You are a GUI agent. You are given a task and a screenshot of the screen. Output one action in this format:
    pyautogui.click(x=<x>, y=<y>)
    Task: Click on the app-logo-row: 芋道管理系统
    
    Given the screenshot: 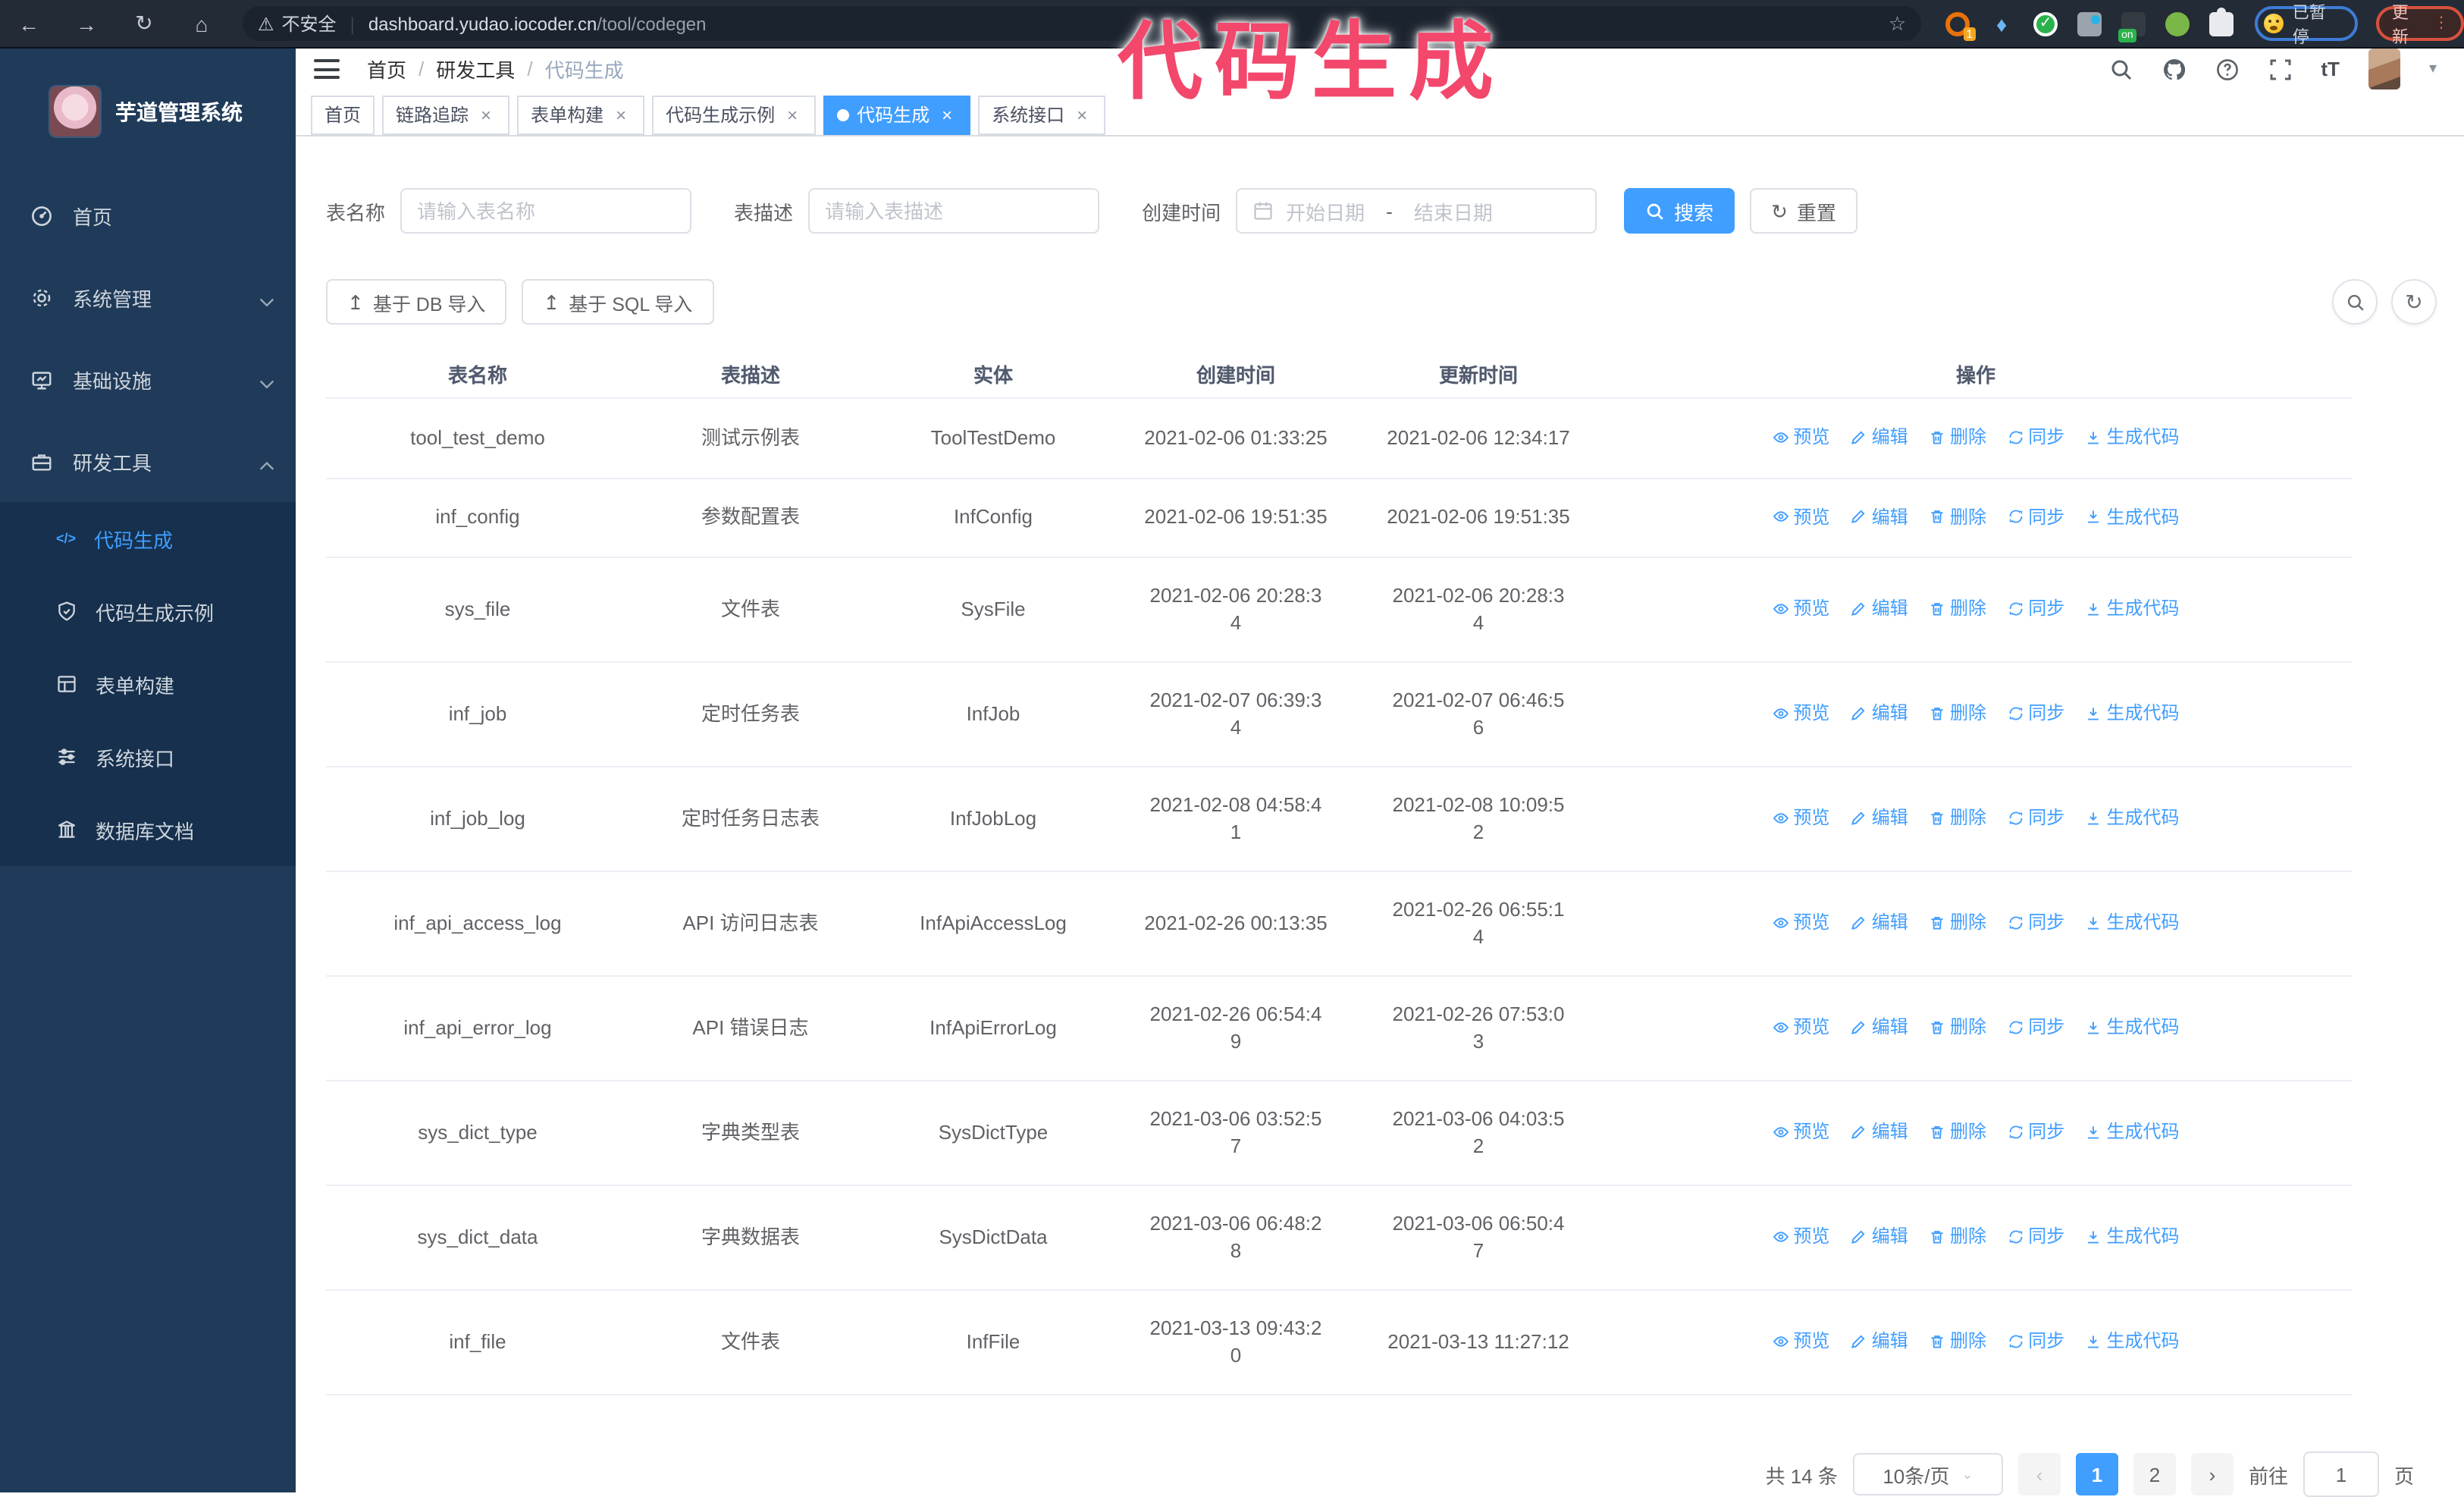 What is the action you would take?
    pyautogui.click(x=148, y=111)
    